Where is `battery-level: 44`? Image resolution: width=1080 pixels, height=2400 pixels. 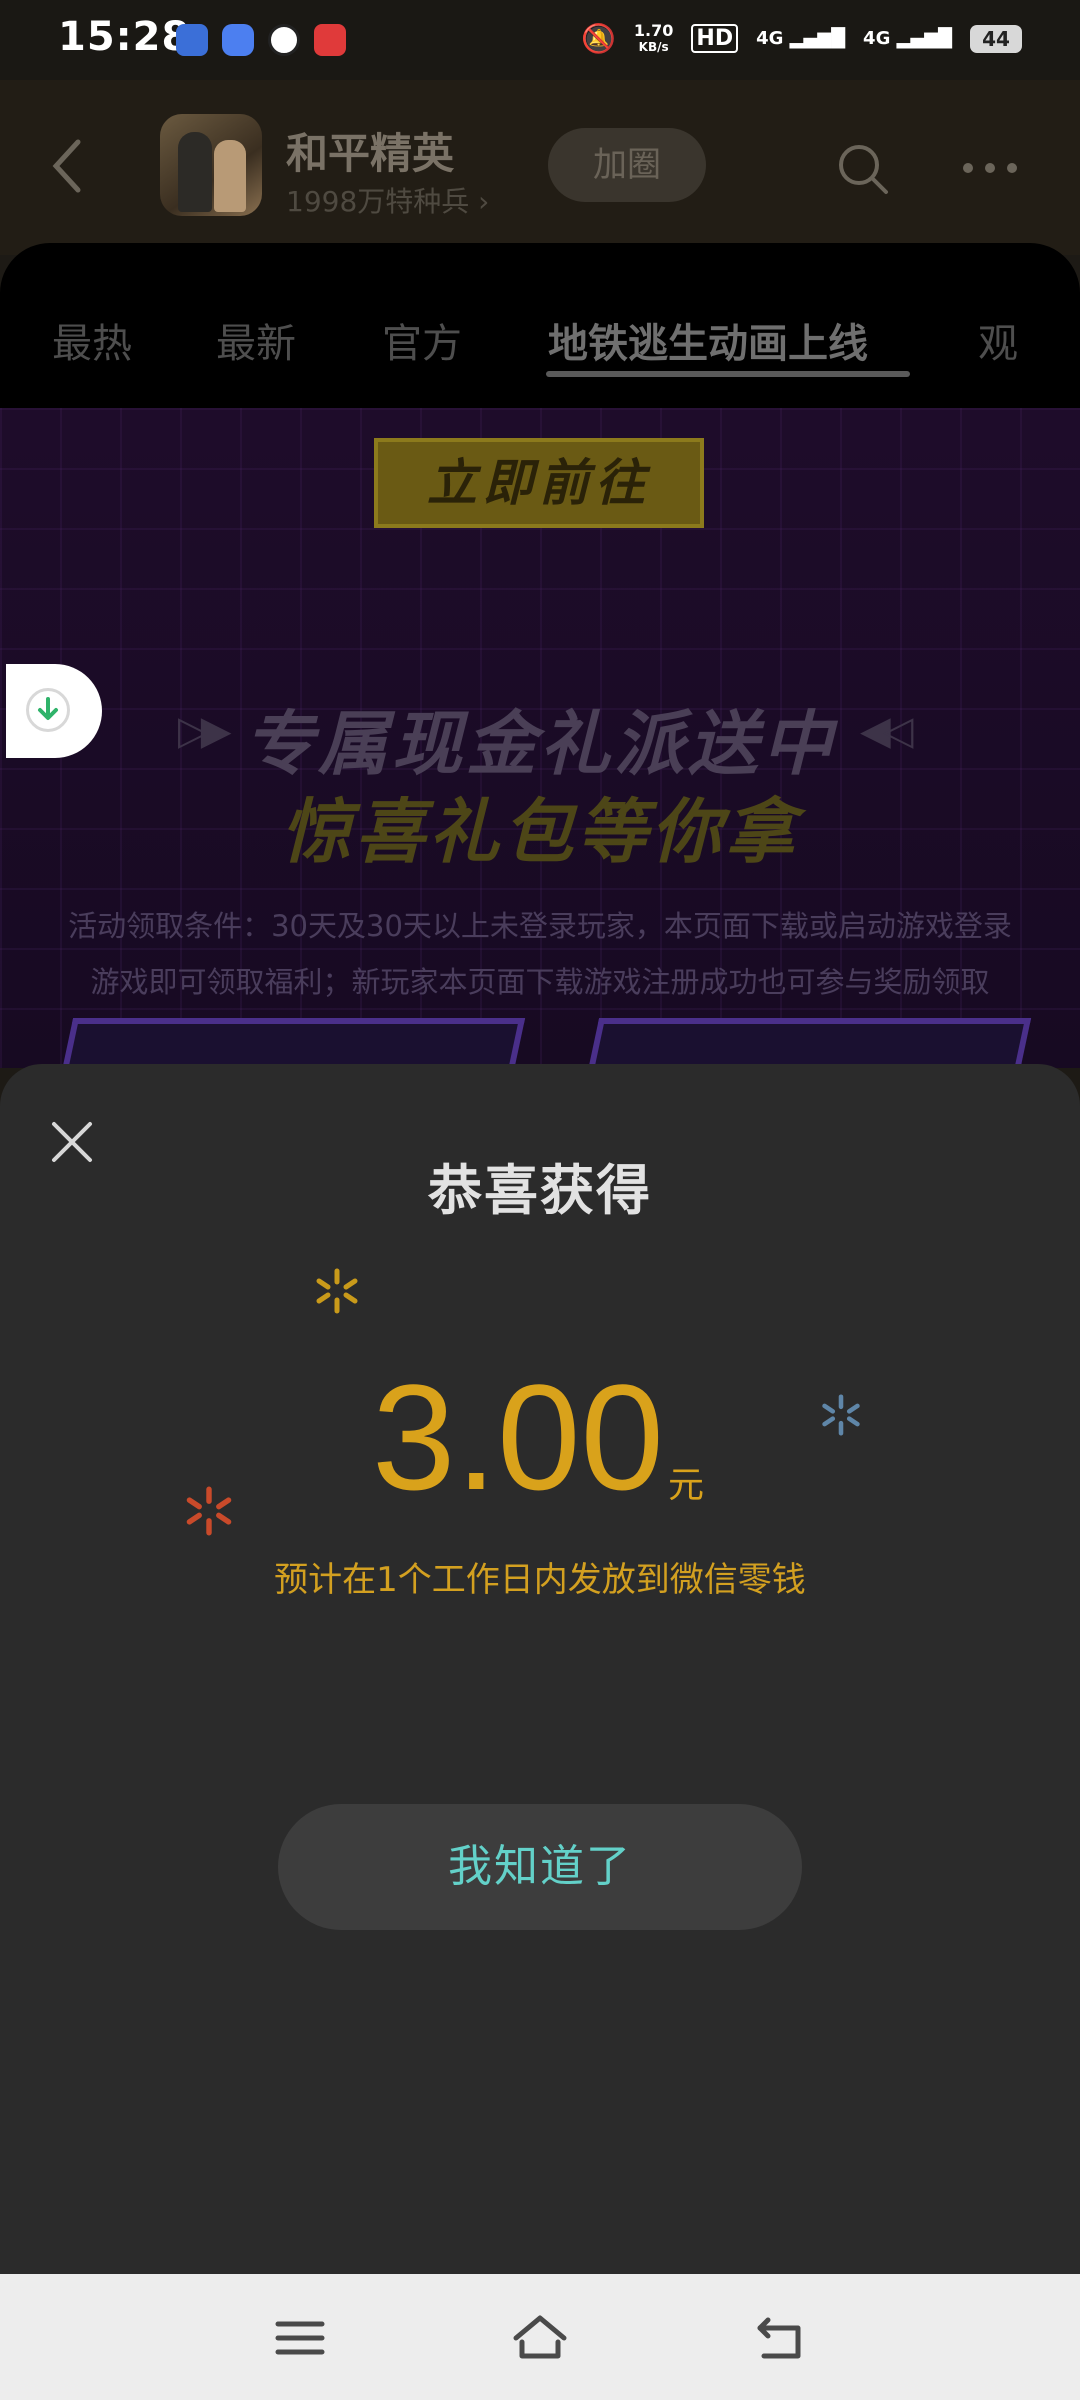
battery-level: 44 is located at coordinates (996, 38).